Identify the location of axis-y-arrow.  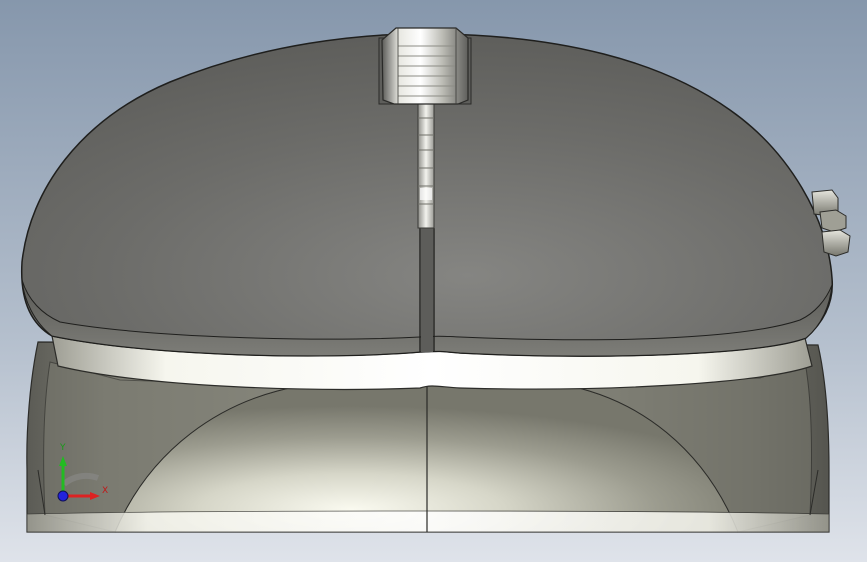
(63, 461).